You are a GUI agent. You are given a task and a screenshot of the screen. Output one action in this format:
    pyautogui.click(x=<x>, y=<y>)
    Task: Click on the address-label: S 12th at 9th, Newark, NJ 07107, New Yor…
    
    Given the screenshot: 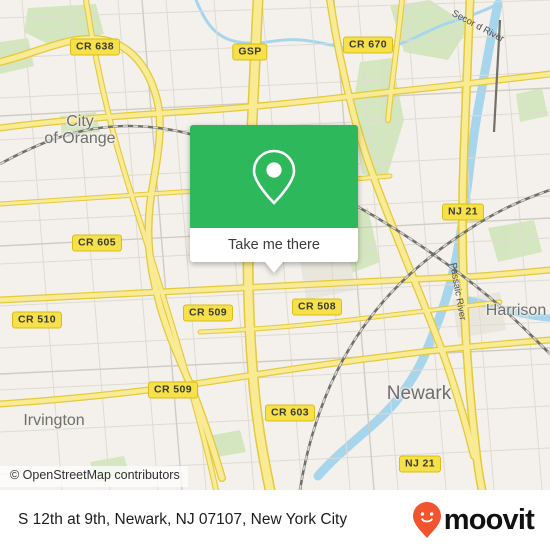 What is the action you would take?
    pyautogui.click(x=183, y=519)
    